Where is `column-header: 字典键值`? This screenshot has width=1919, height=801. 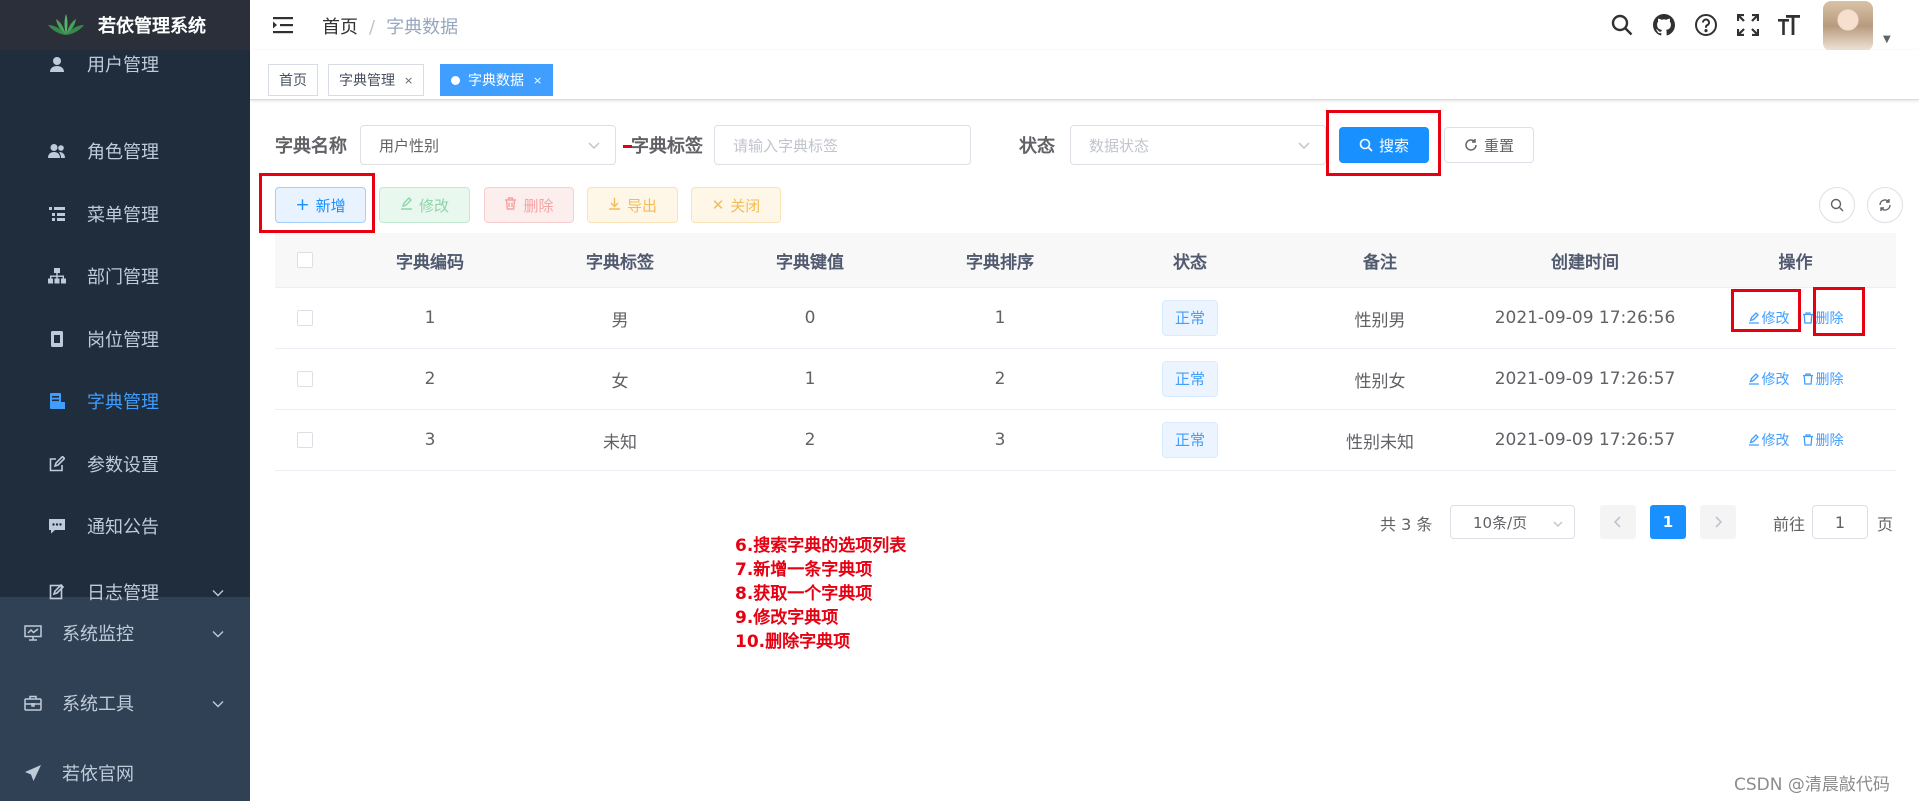
column-header: 字典键值 is located at coordinates (810, 260).